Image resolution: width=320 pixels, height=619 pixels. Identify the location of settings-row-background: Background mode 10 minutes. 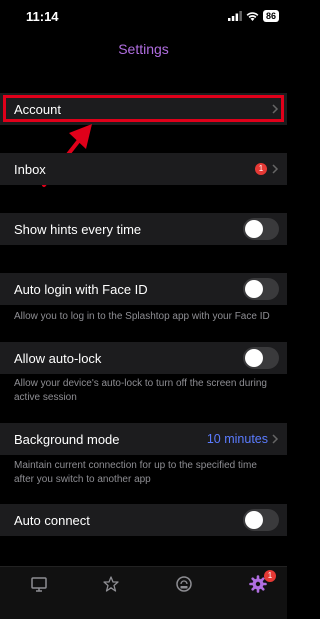
(143, 439).